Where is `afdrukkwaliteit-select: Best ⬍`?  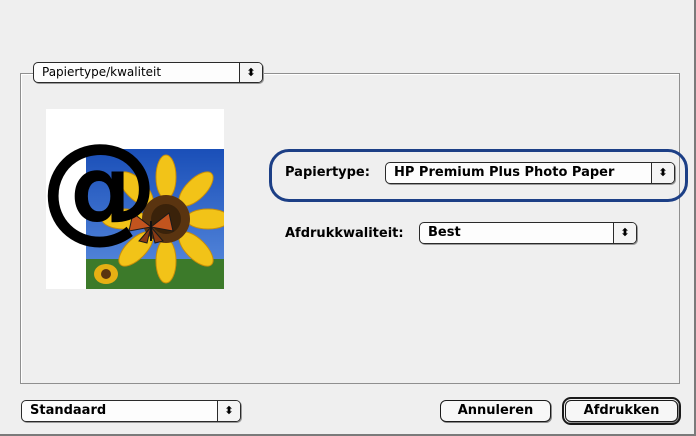
afdrukkwaliteit-select: Best ⬍ is located at coordinates (528, 233).